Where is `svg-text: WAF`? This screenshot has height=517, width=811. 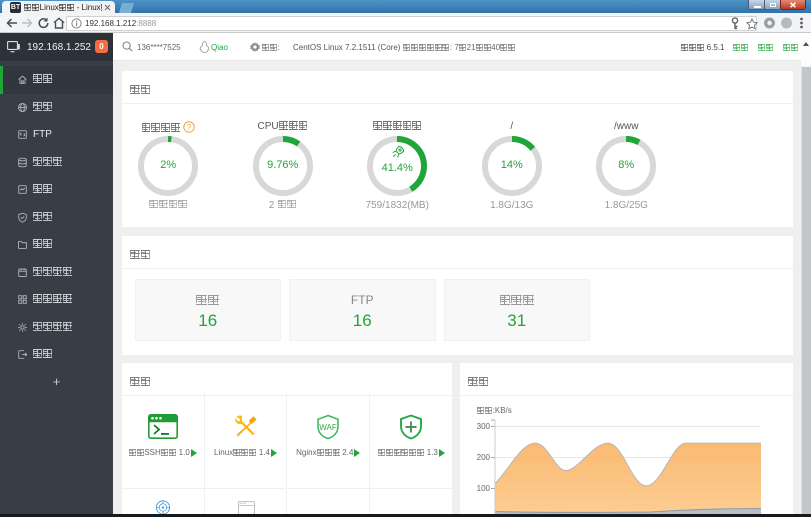
svg-text: WAF is located at coordinates (329, 427).